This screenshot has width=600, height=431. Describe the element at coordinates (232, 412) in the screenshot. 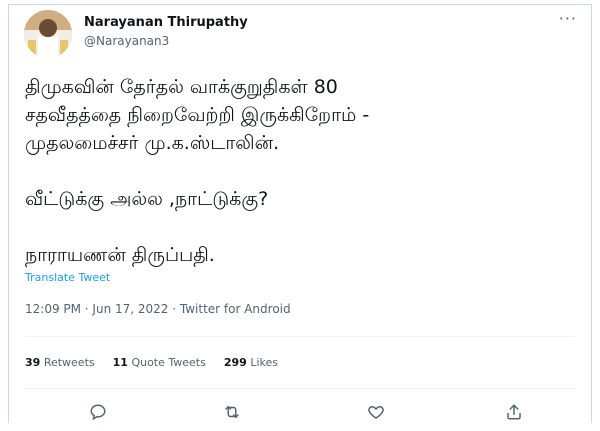

I see `retweet-icon` at that location.